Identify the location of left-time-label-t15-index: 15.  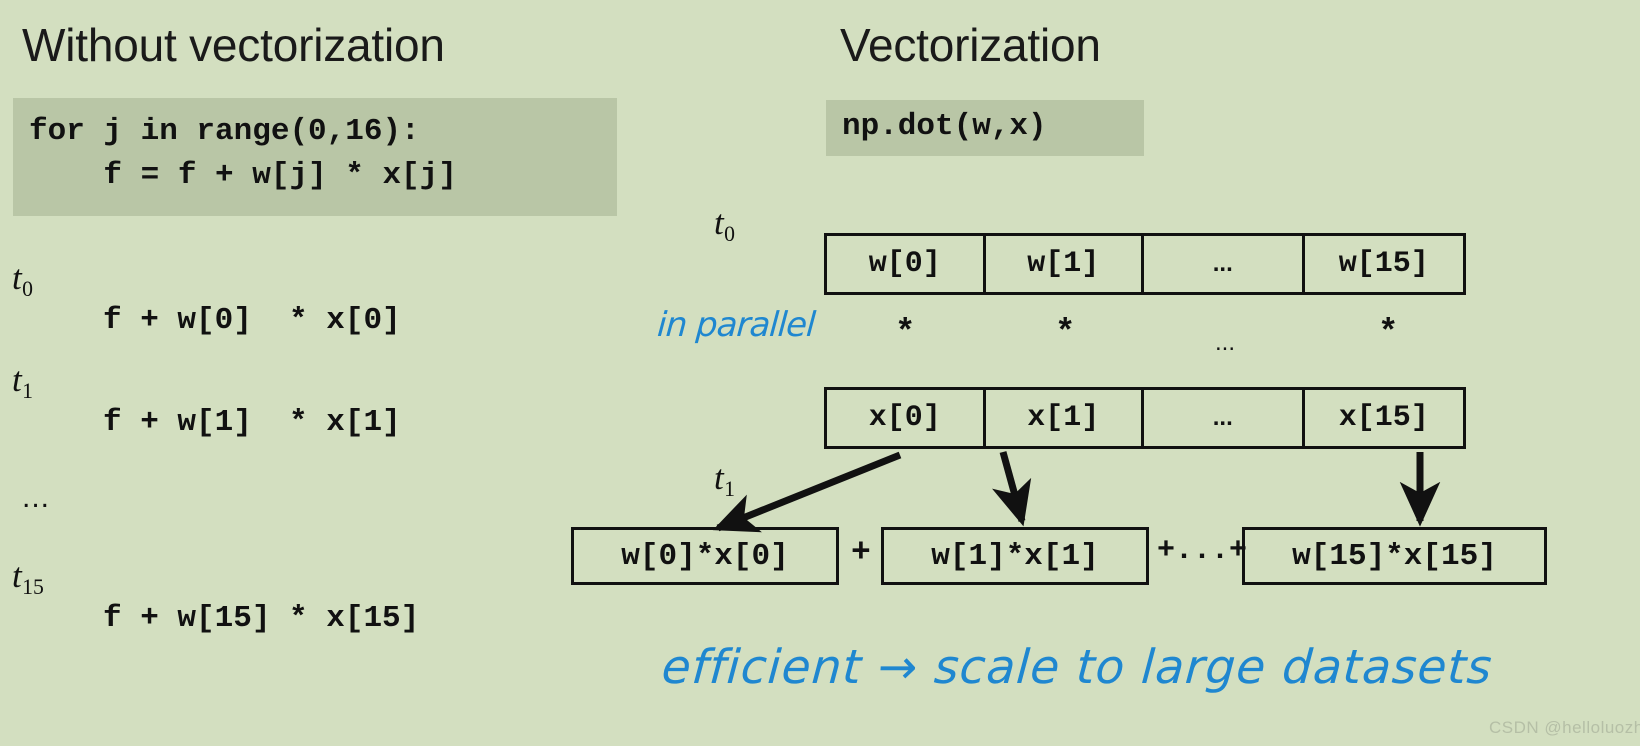
(33, 586).